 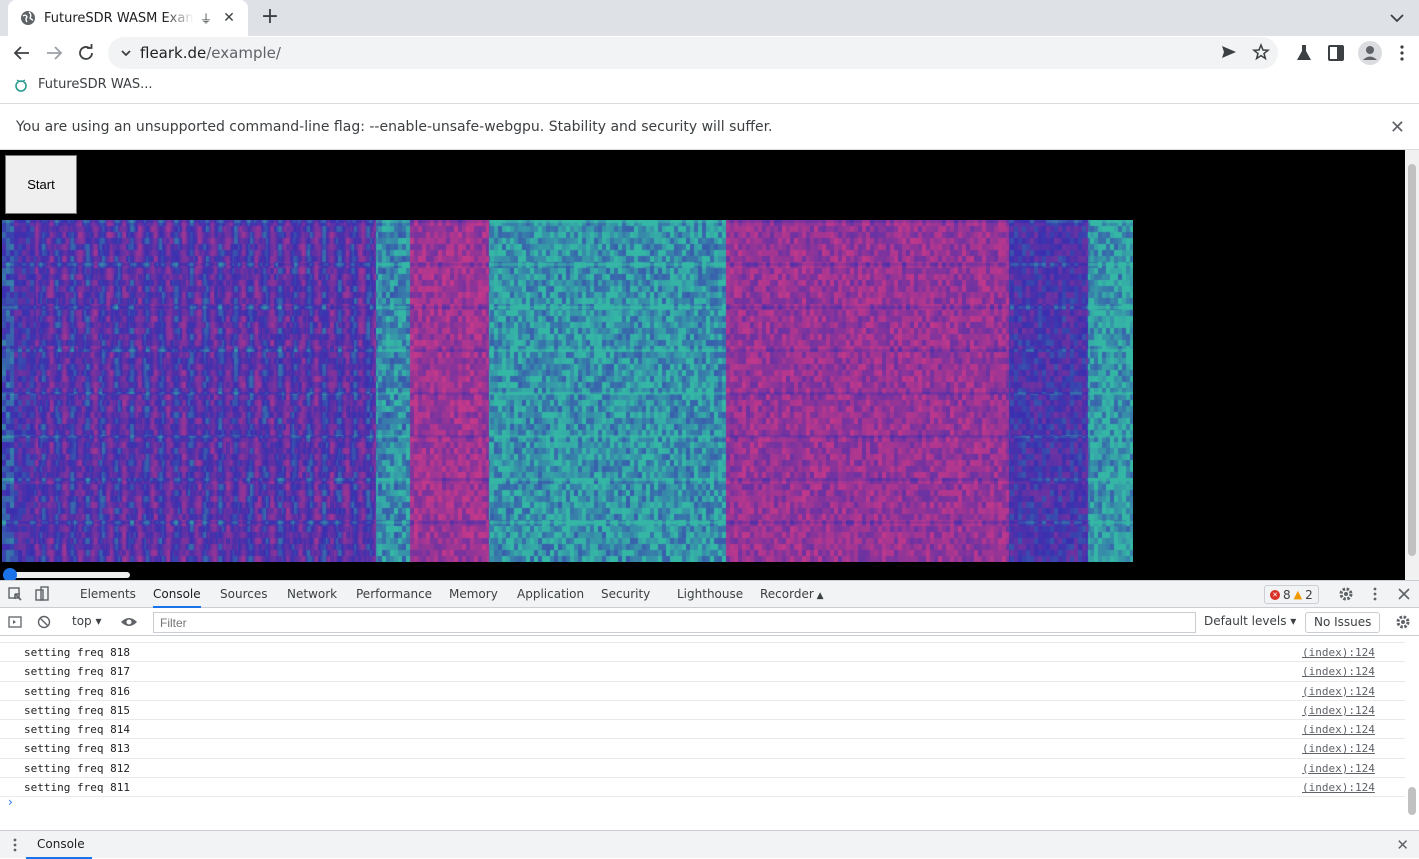 I want to click on url-text: fleark.de/example/, so click(x=210, y=53).